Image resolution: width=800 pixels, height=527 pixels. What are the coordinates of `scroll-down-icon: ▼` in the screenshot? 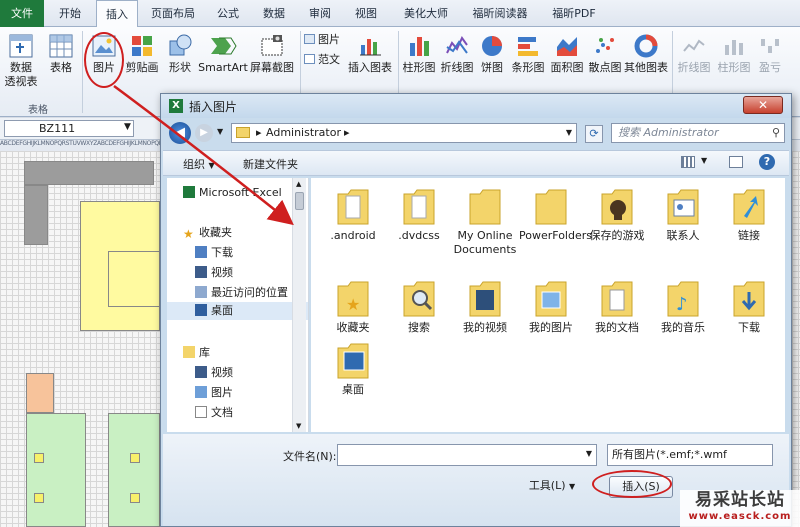 It's located at (298, 426).